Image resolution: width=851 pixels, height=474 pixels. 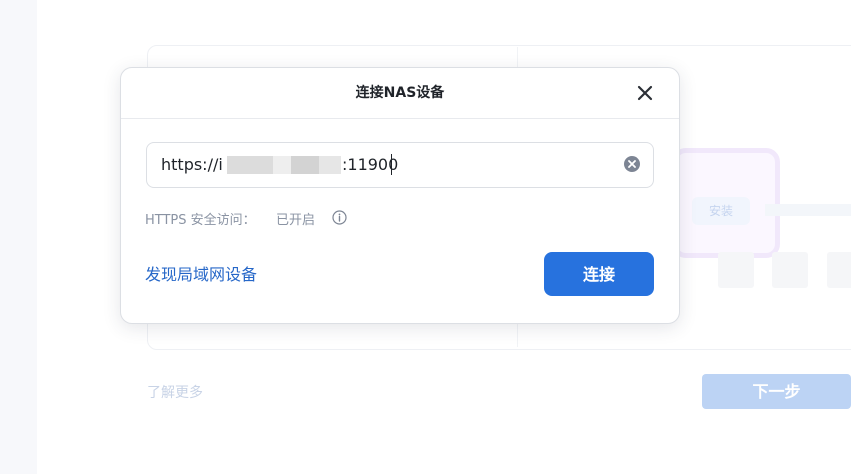 I want to click on clear-input-button, so click(x=632, y=164).